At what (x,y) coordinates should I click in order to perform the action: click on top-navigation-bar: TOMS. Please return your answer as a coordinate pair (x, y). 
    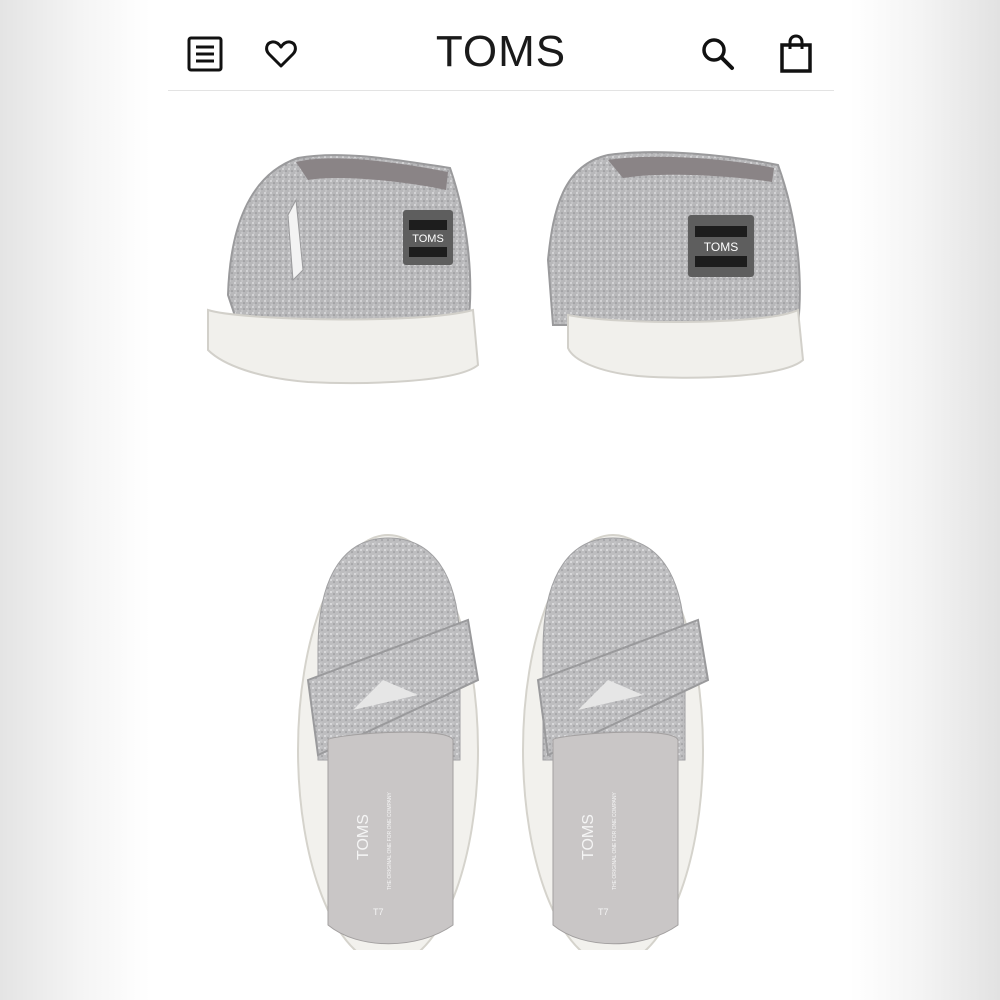
    Looking at the image, I should click on (501, 45).